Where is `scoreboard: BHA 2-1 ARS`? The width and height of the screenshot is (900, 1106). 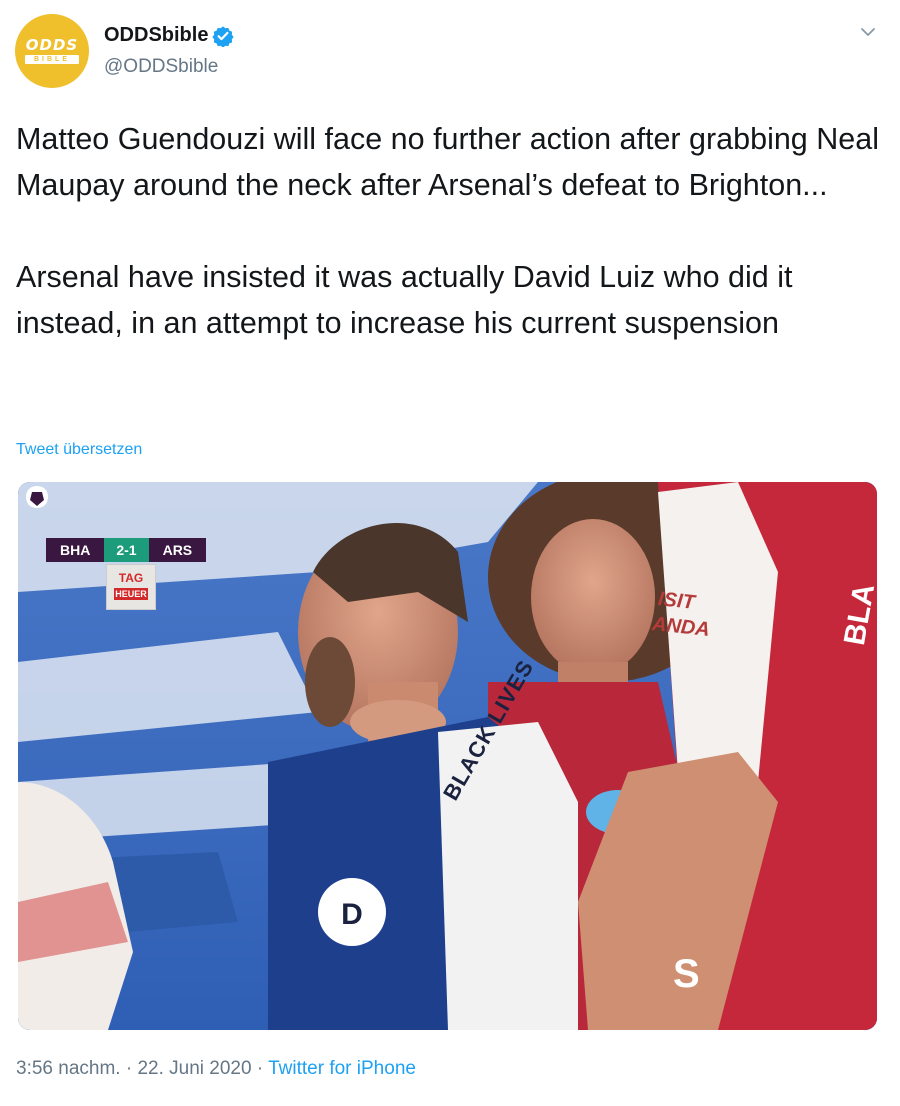
scoreboard: BHA 2-1 ARS is located at coordinates (126, 550).